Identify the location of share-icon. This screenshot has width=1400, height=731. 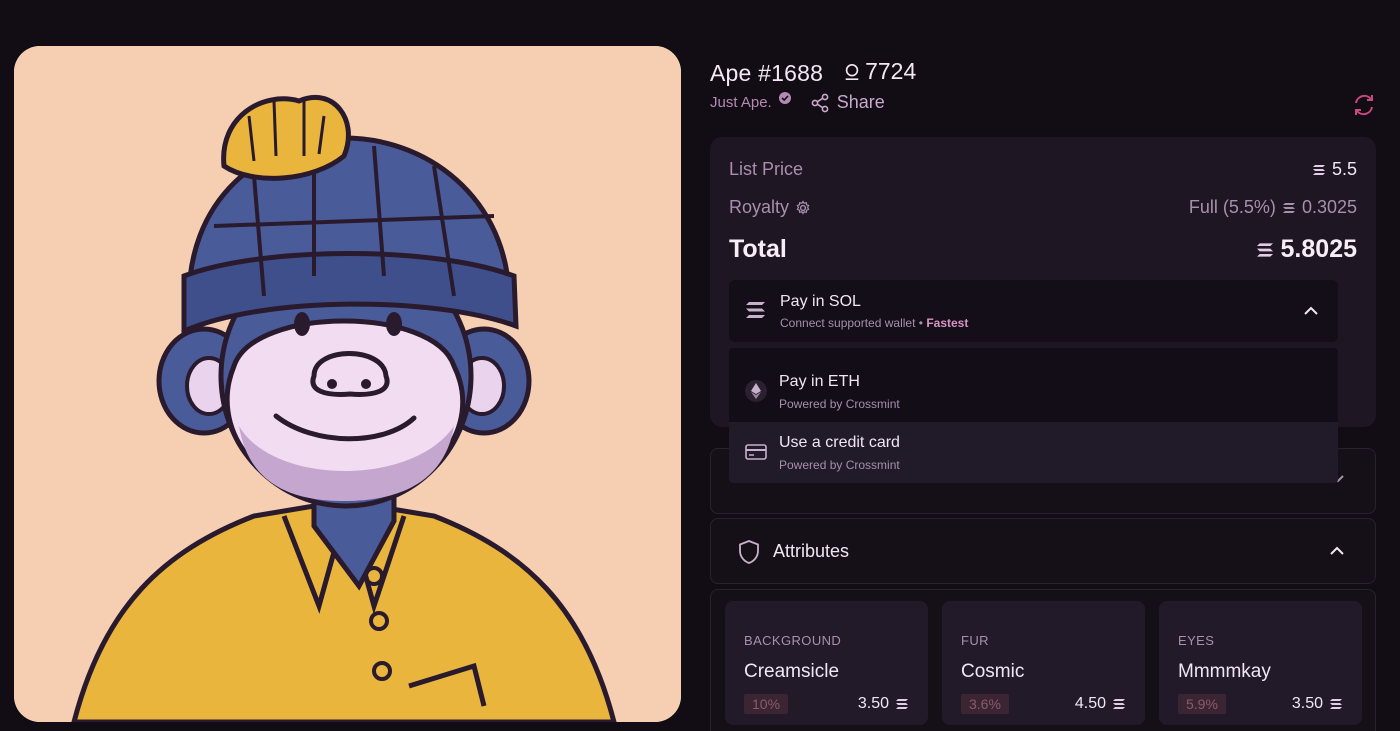
(820, 102).